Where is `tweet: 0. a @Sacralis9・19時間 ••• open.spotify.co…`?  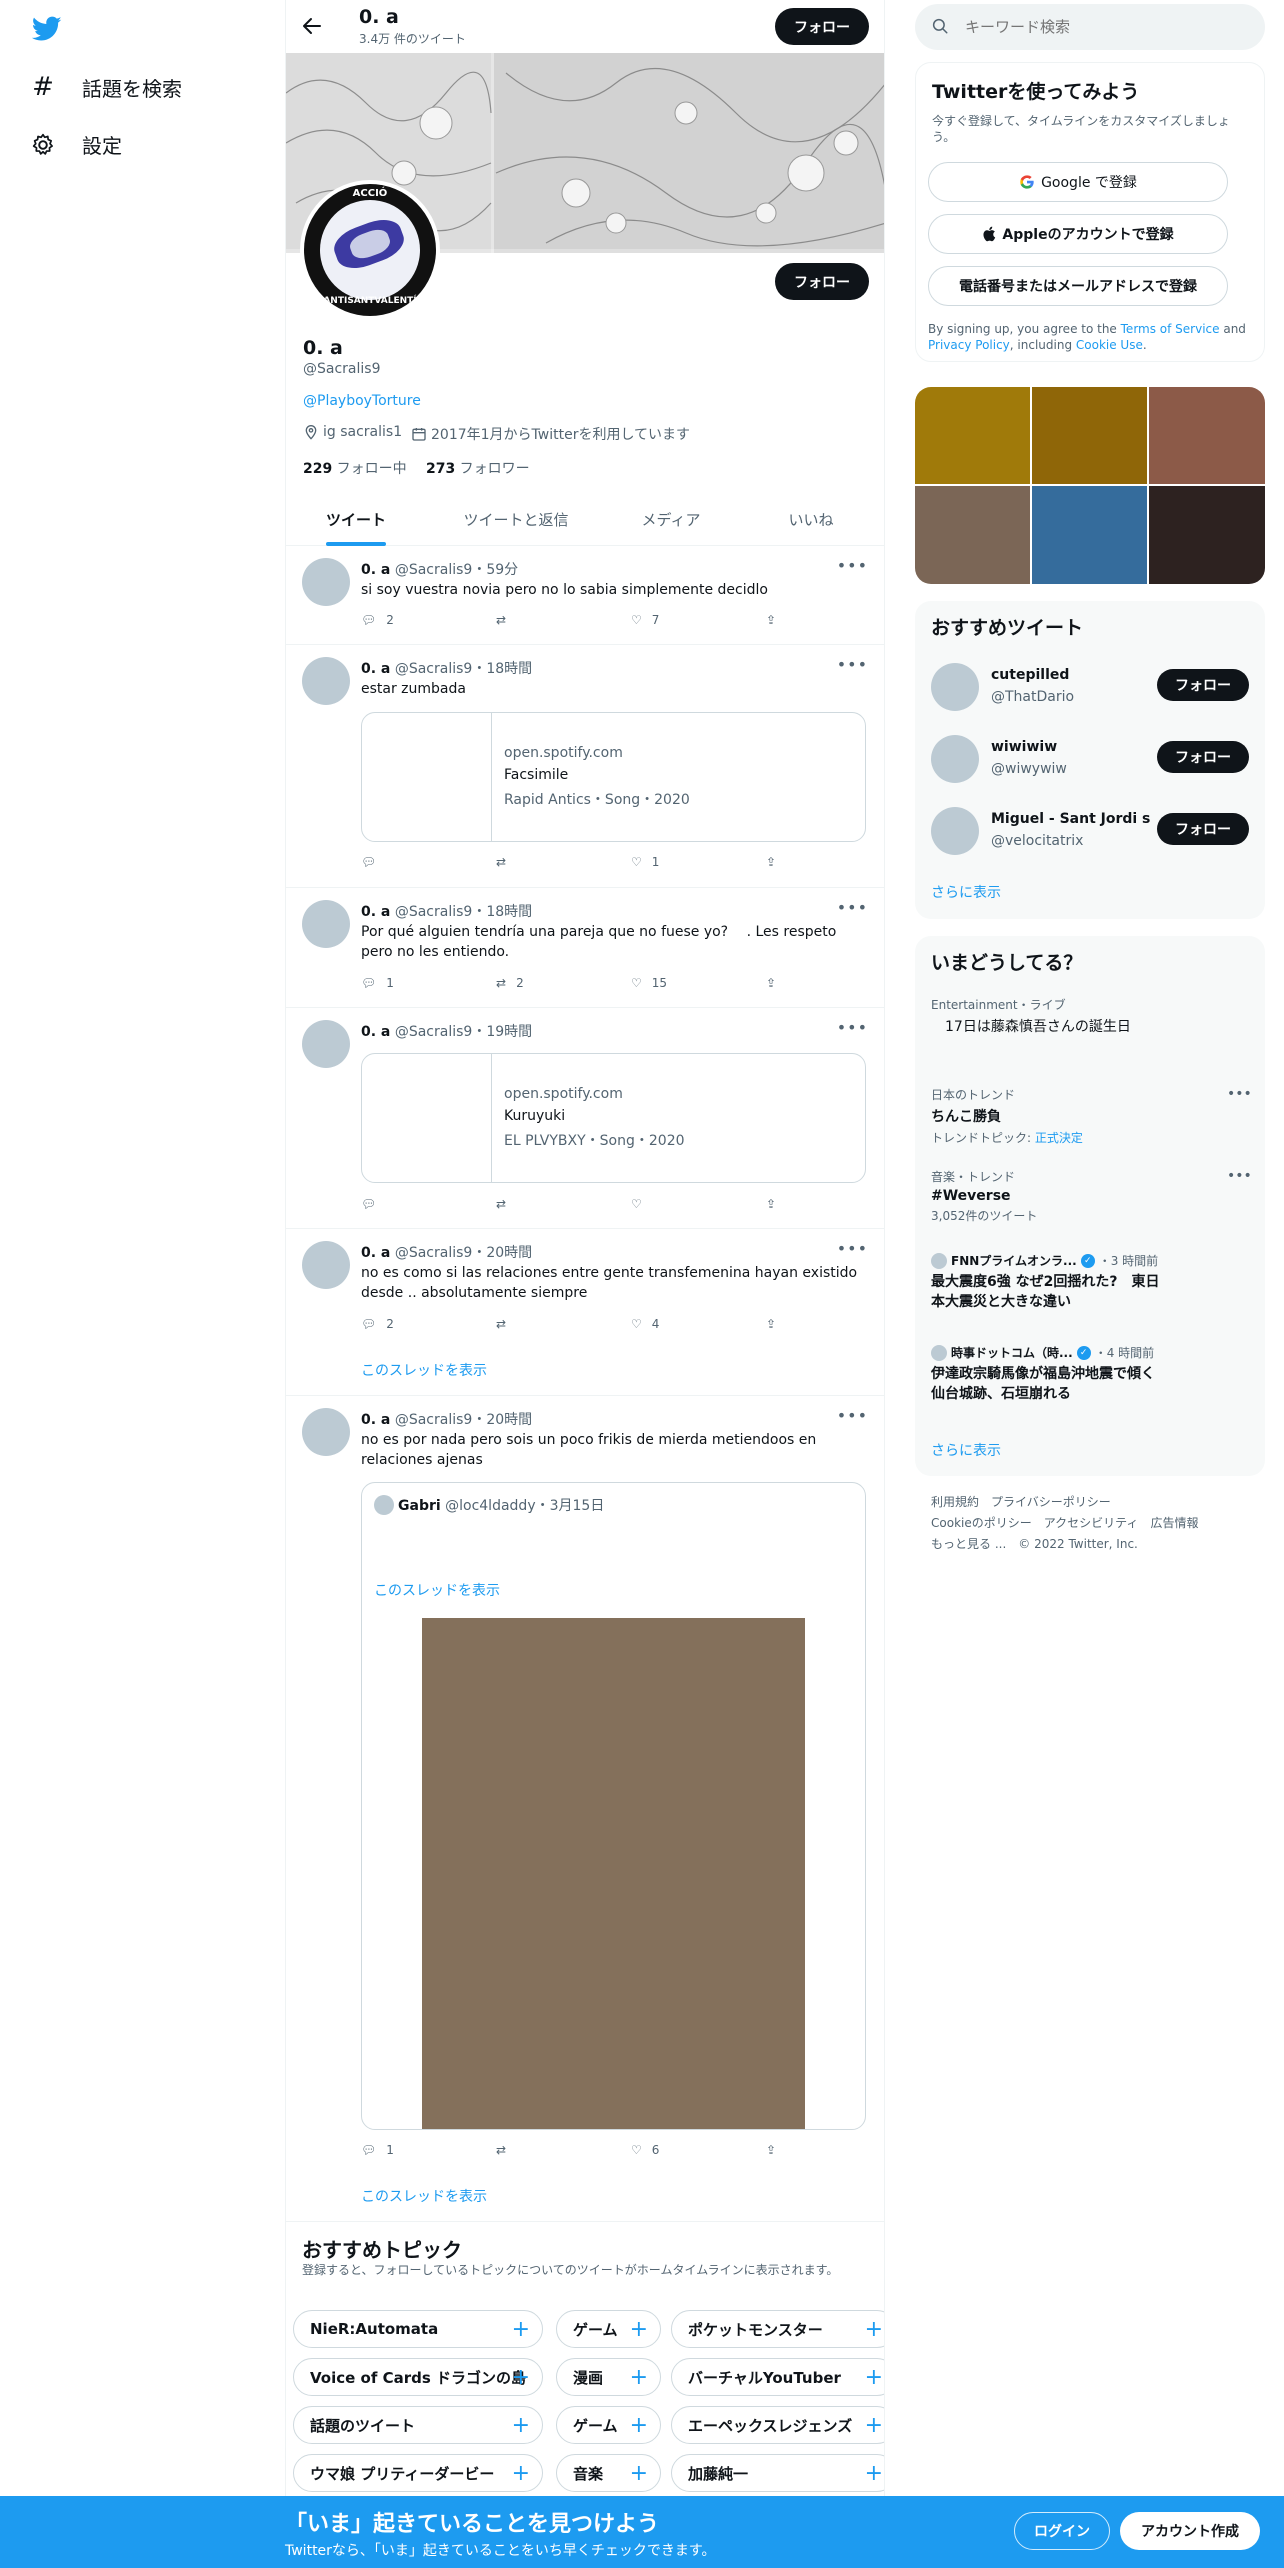 tweet: 0. a @Sacralis9・19時間 ••• open.spotify.co… is located at coordinates (585, 1118).